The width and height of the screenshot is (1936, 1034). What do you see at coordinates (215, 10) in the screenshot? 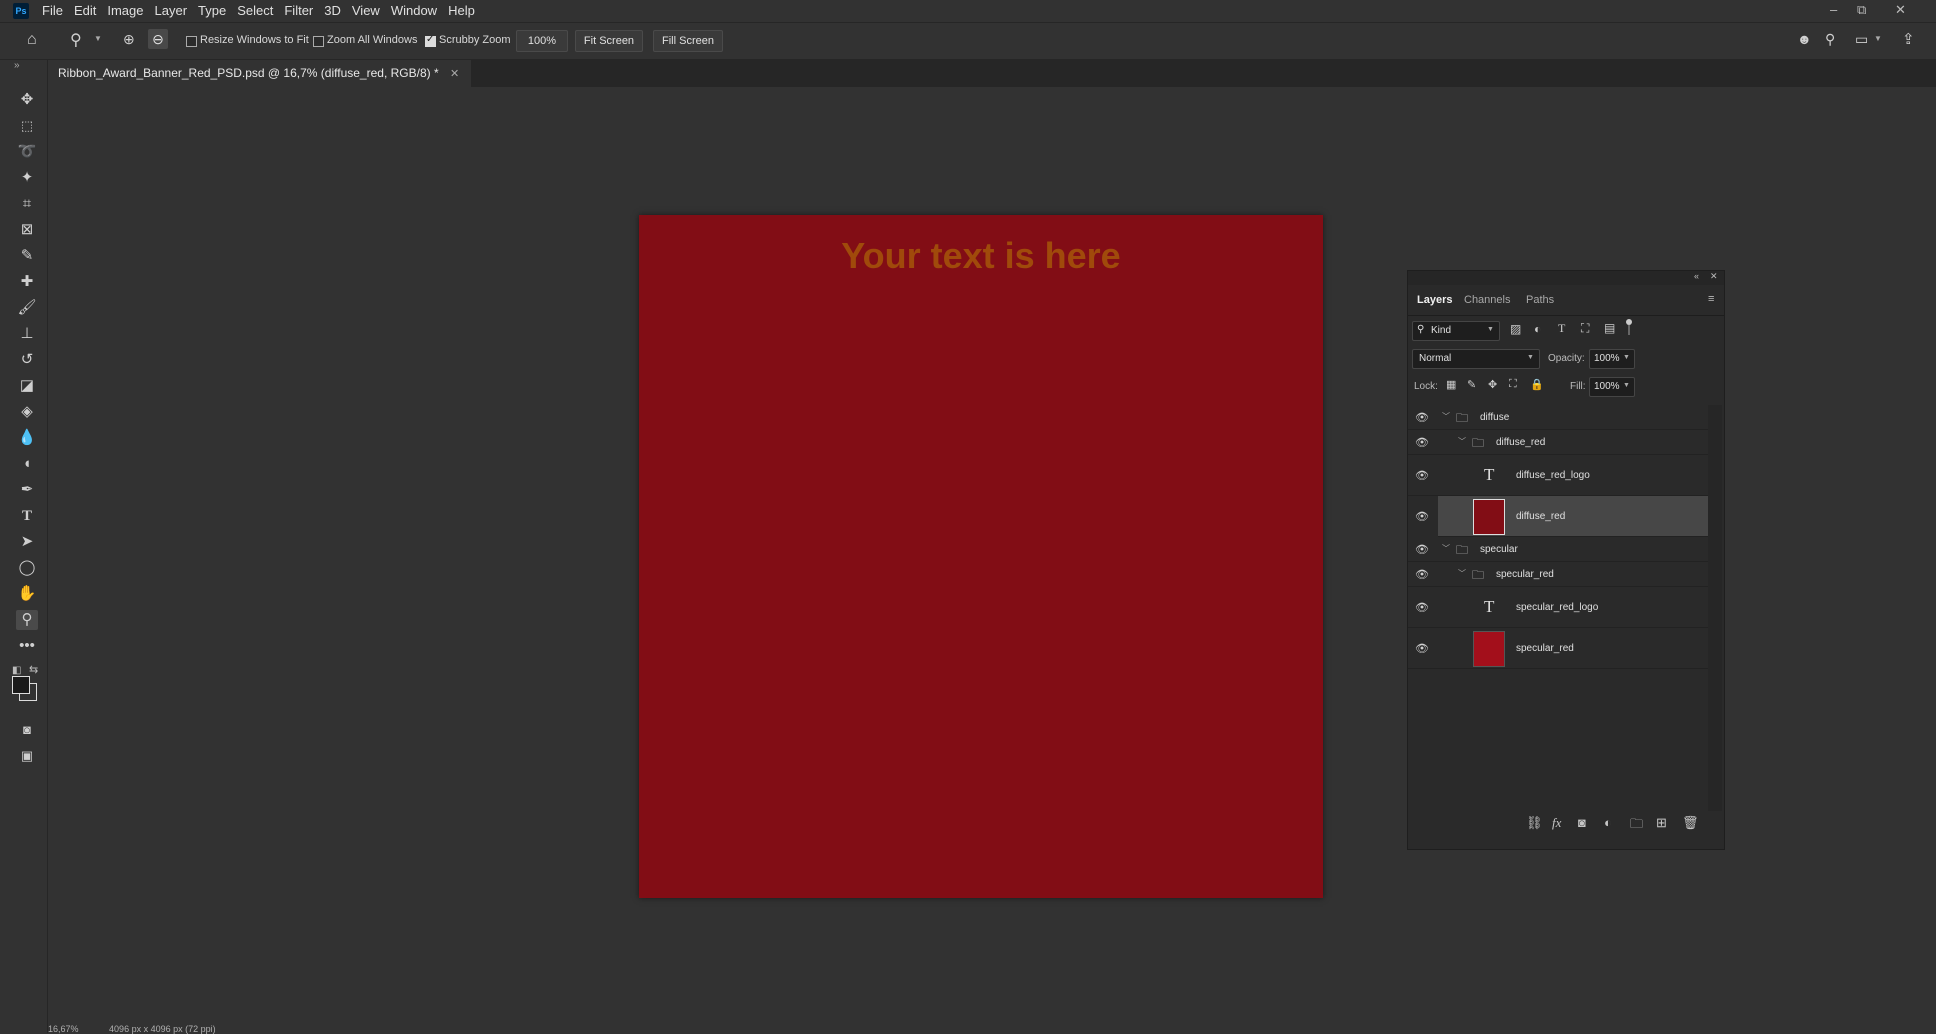
I see `menu-type: Type` at bounding box center [215, 10].